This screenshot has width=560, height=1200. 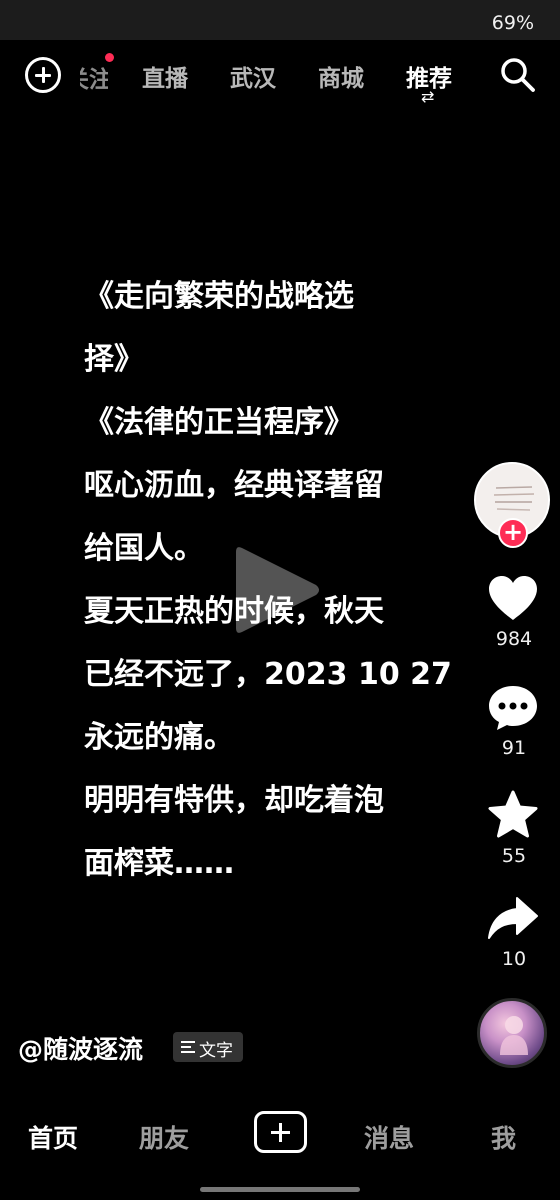 What do you see at coordinates (219, 422) in the screenshot?
I see `video-text-line: 《法律的正当程序》` at bounding box center [219, 422].